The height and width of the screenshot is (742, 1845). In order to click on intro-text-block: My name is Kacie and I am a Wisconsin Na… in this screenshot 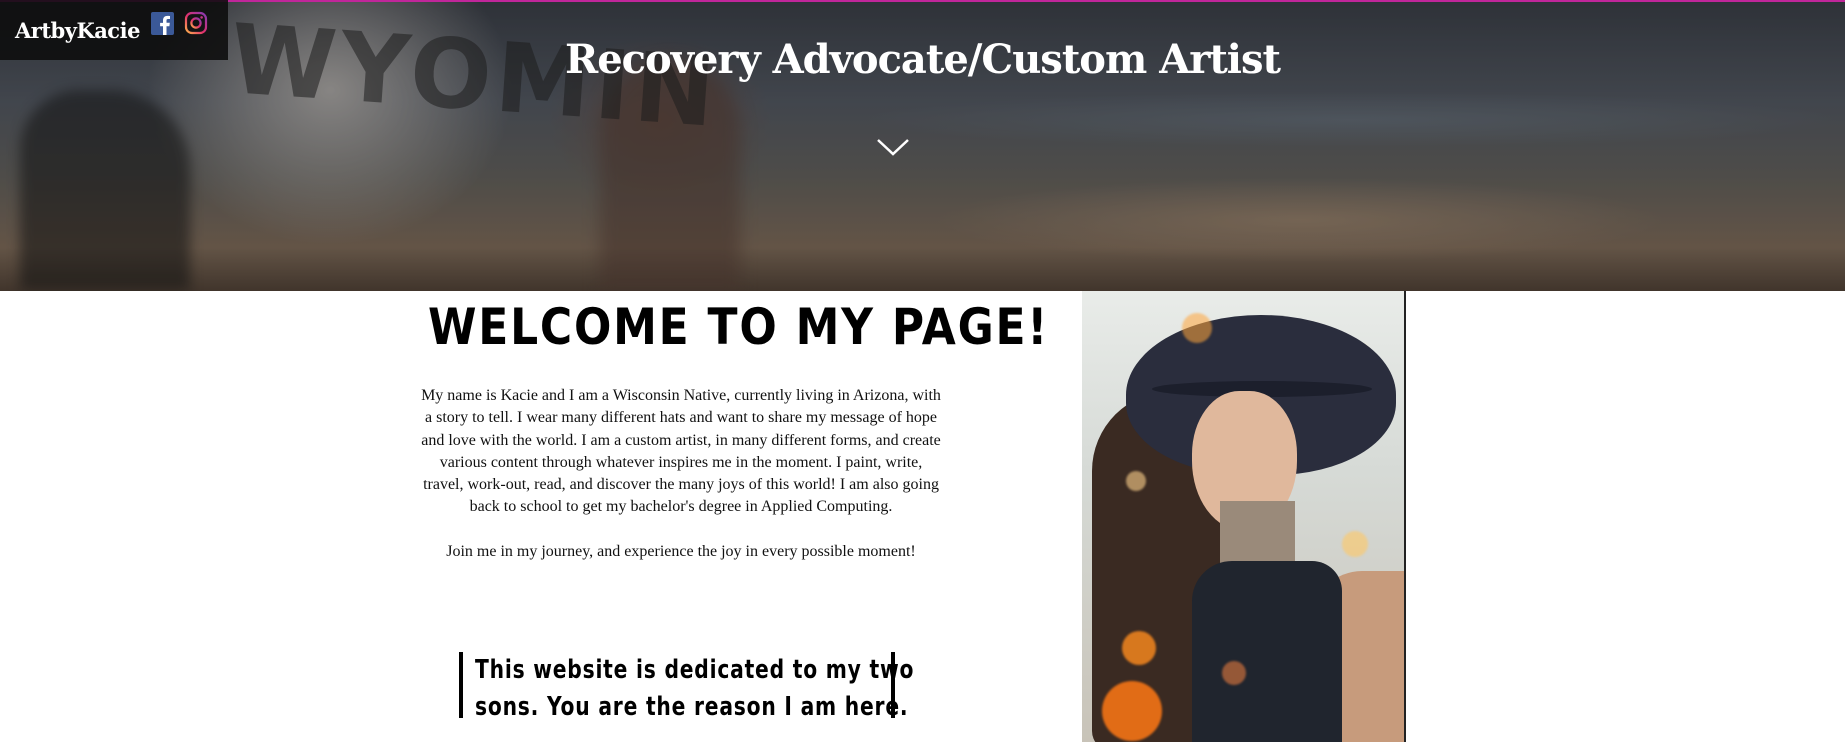, I will do `click(681, 474)`.